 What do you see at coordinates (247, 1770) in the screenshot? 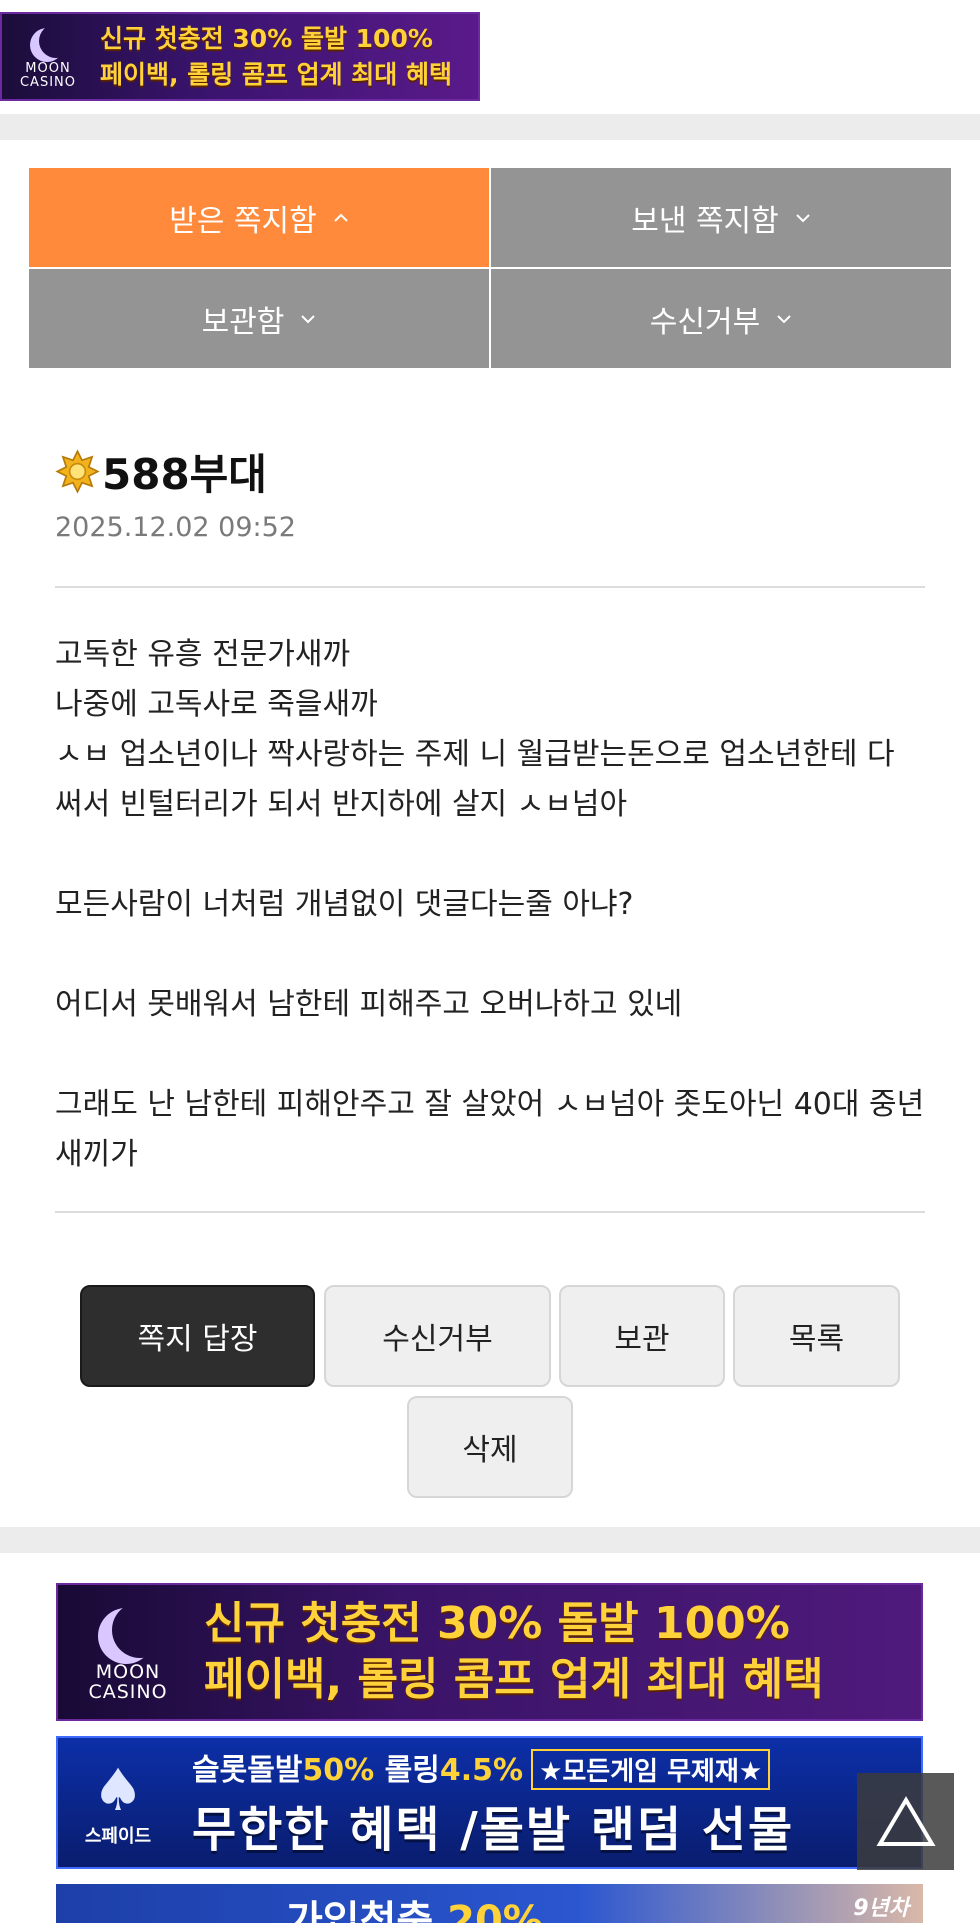
I see `banner-text-part: 슬롯돌발` at bounding box center [247, 1770].